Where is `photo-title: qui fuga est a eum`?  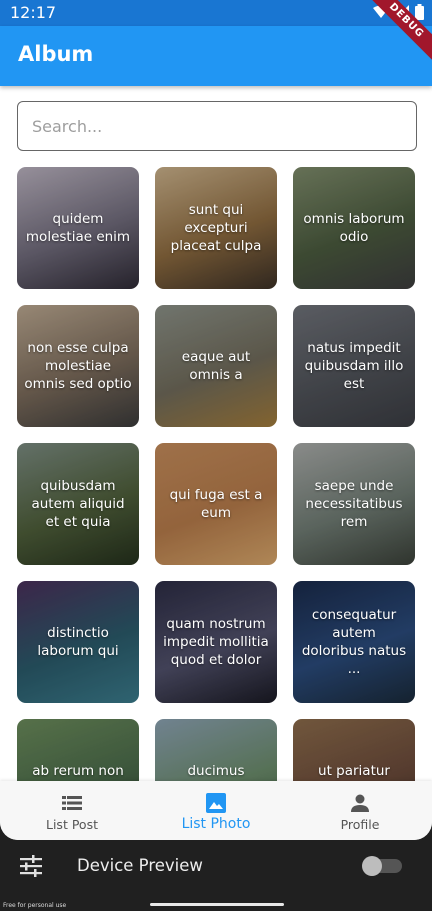
photo-title: qui fuga est a eum is located at coordinates (216, 504).